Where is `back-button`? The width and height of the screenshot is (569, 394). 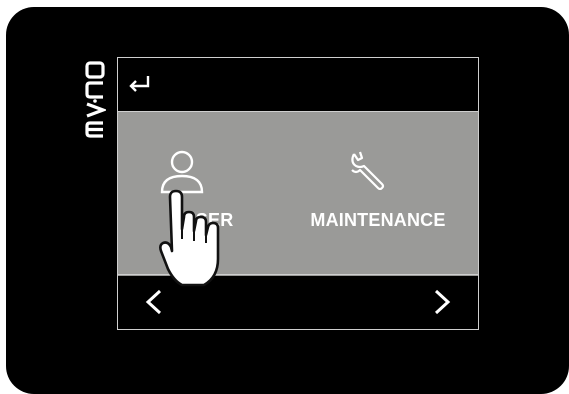
back-button is located at coordinates (141, 83).